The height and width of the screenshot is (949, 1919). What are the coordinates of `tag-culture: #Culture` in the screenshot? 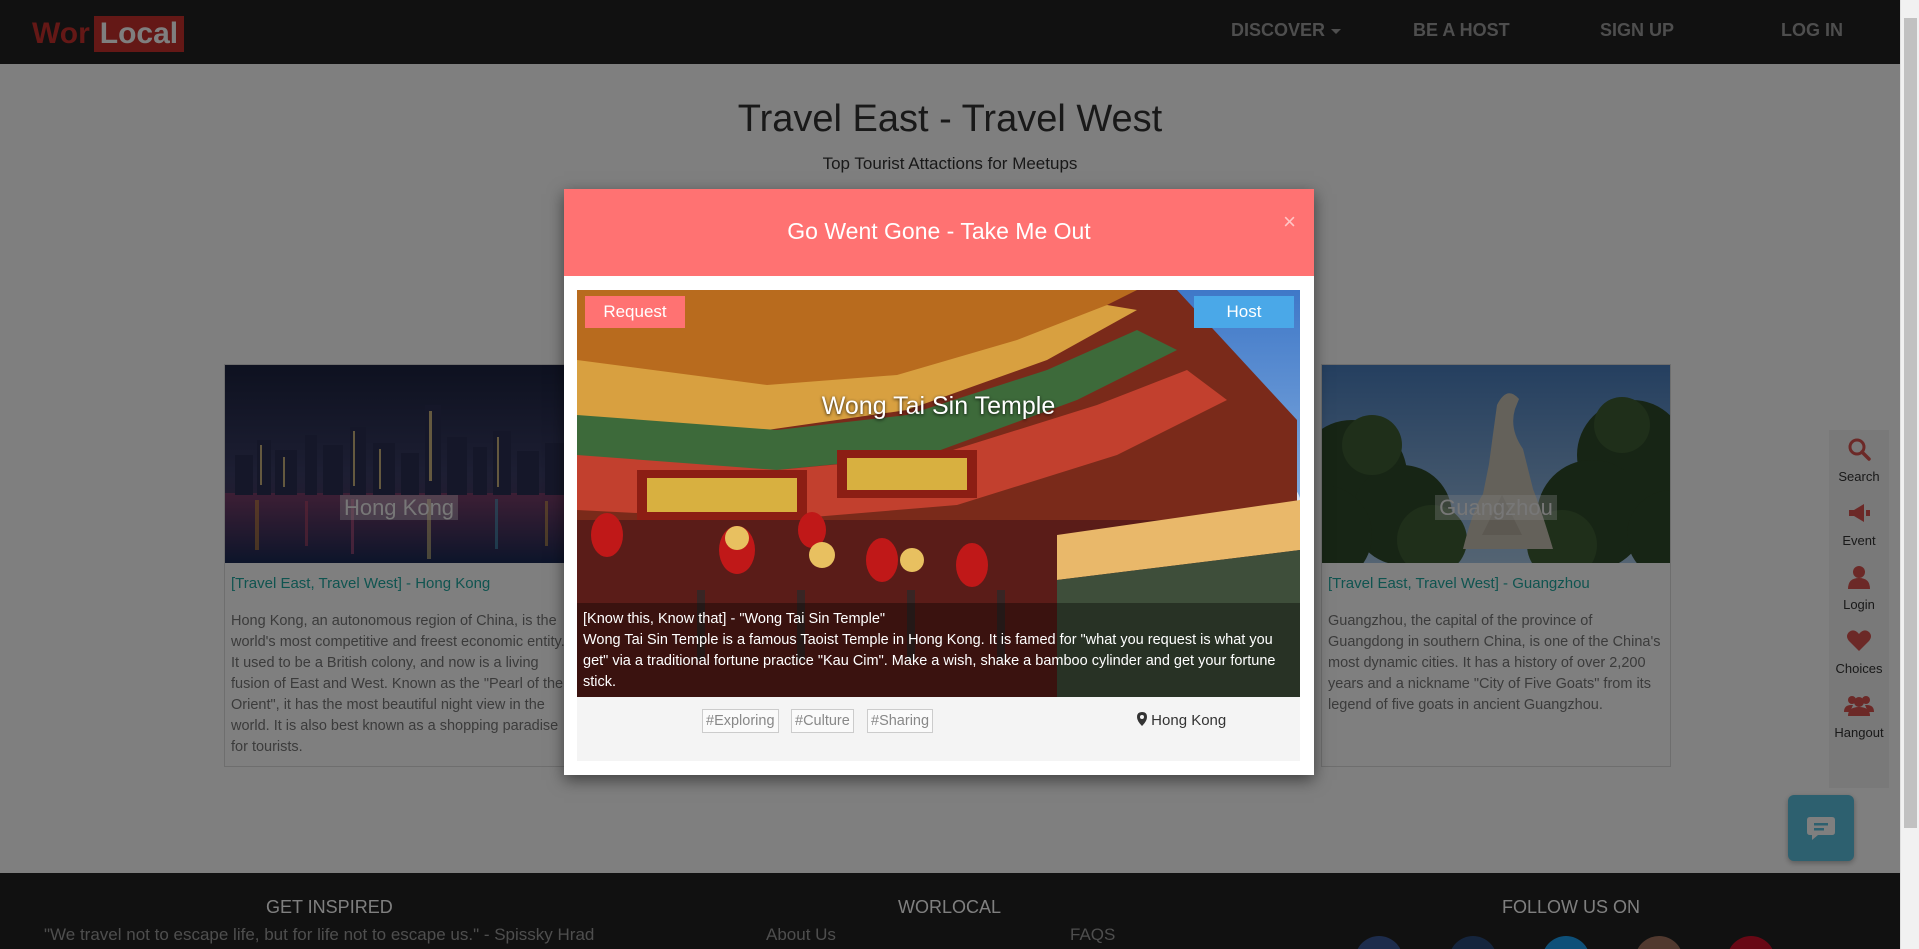 It's located at (822, 721).